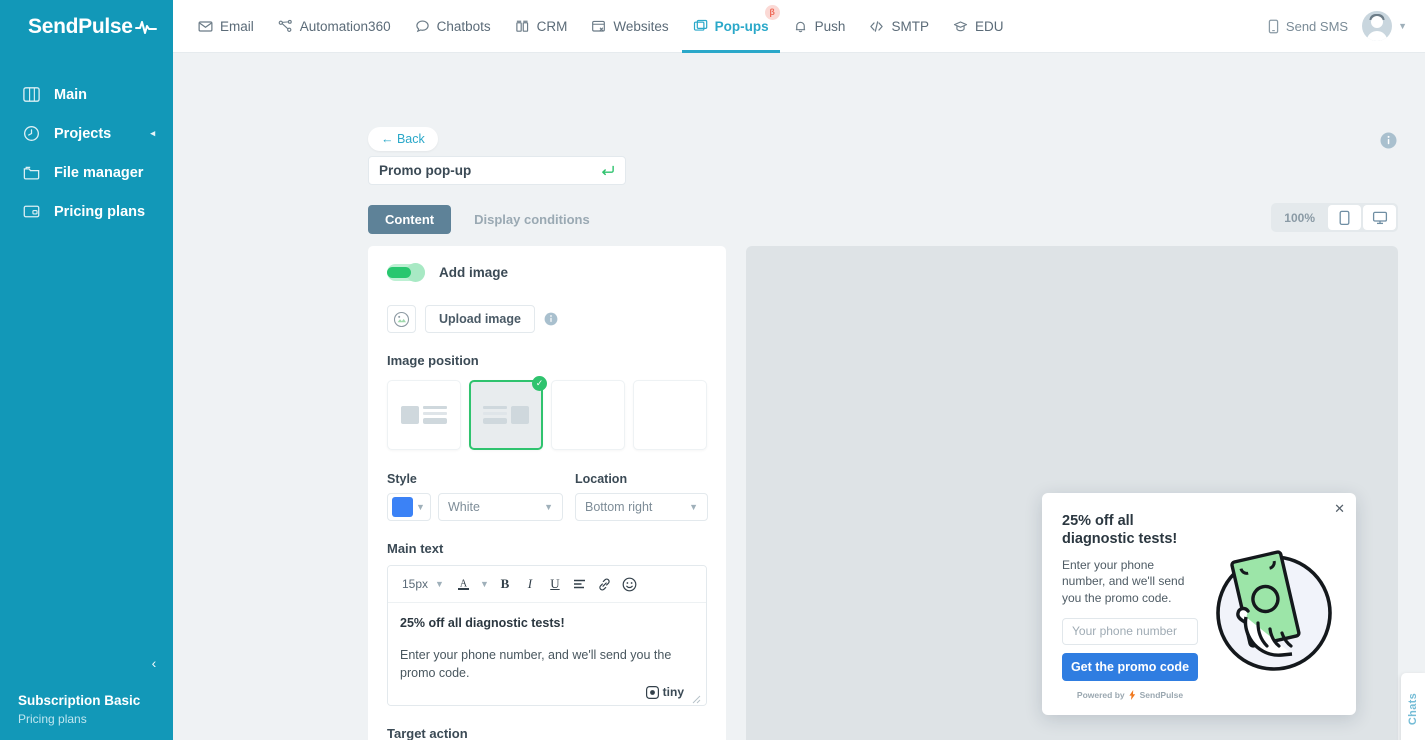  I want to click on text-color-dropdown: ▼, so click(484, 584).